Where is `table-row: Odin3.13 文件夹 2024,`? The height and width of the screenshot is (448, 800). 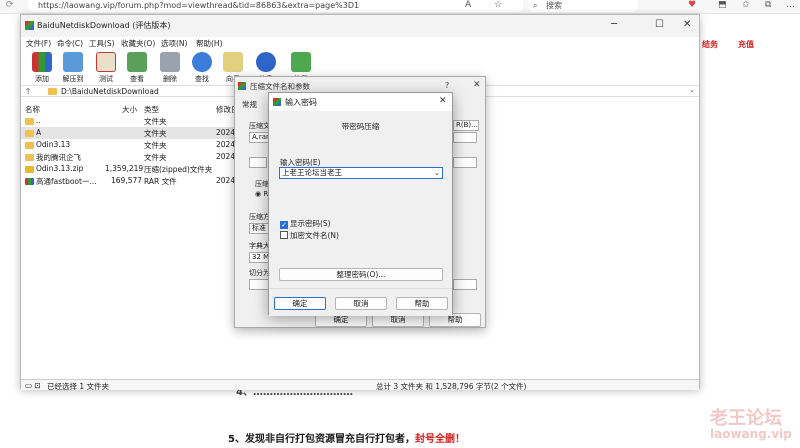
table-row: Odin3.13 文件夹 2024, is located at coordinates (131, 145).